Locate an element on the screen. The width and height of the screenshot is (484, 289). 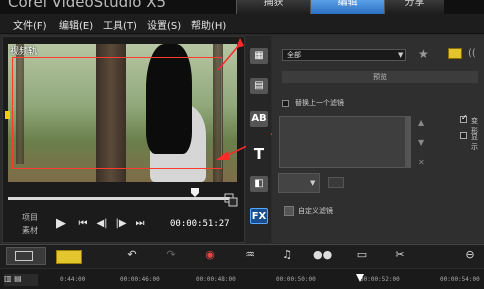
replace-filter-checkbox is located at coordinates (285, 103).